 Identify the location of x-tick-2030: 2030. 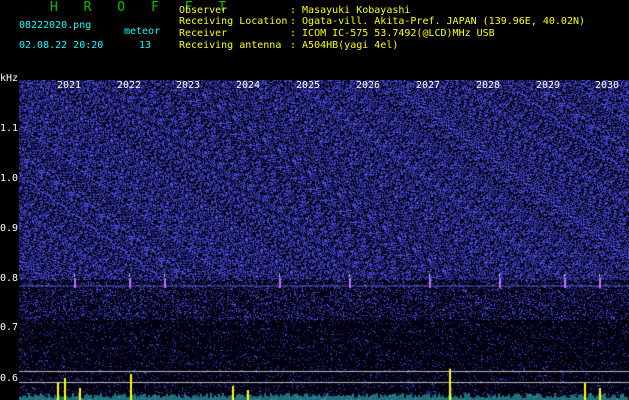
(607, 85).